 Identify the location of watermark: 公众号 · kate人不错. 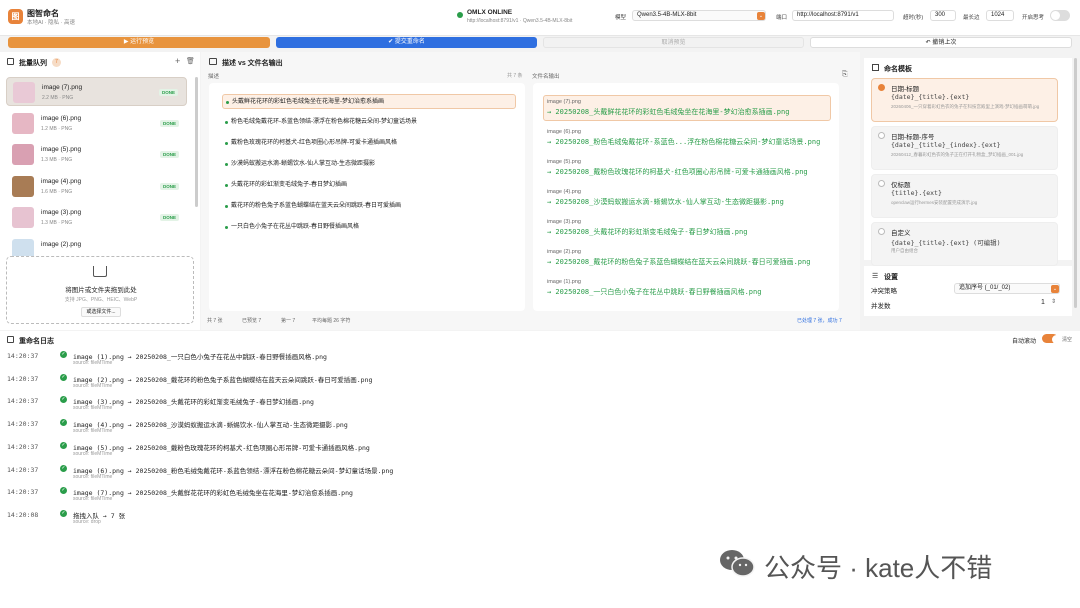
(878, 568).